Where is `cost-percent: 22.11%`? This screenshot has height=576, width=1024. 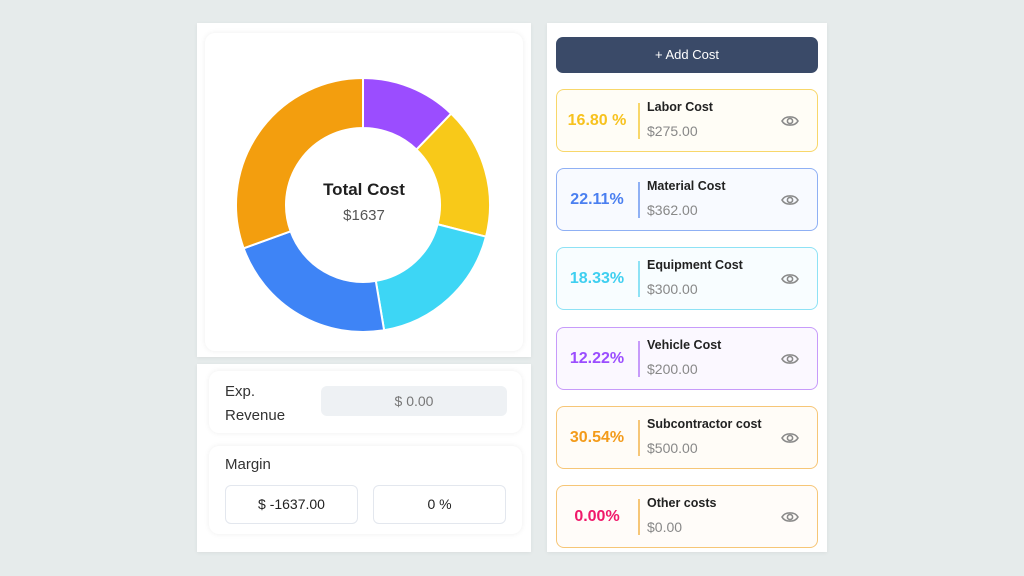 cost-percent: 22.11% is located at coordinates (597, 199).